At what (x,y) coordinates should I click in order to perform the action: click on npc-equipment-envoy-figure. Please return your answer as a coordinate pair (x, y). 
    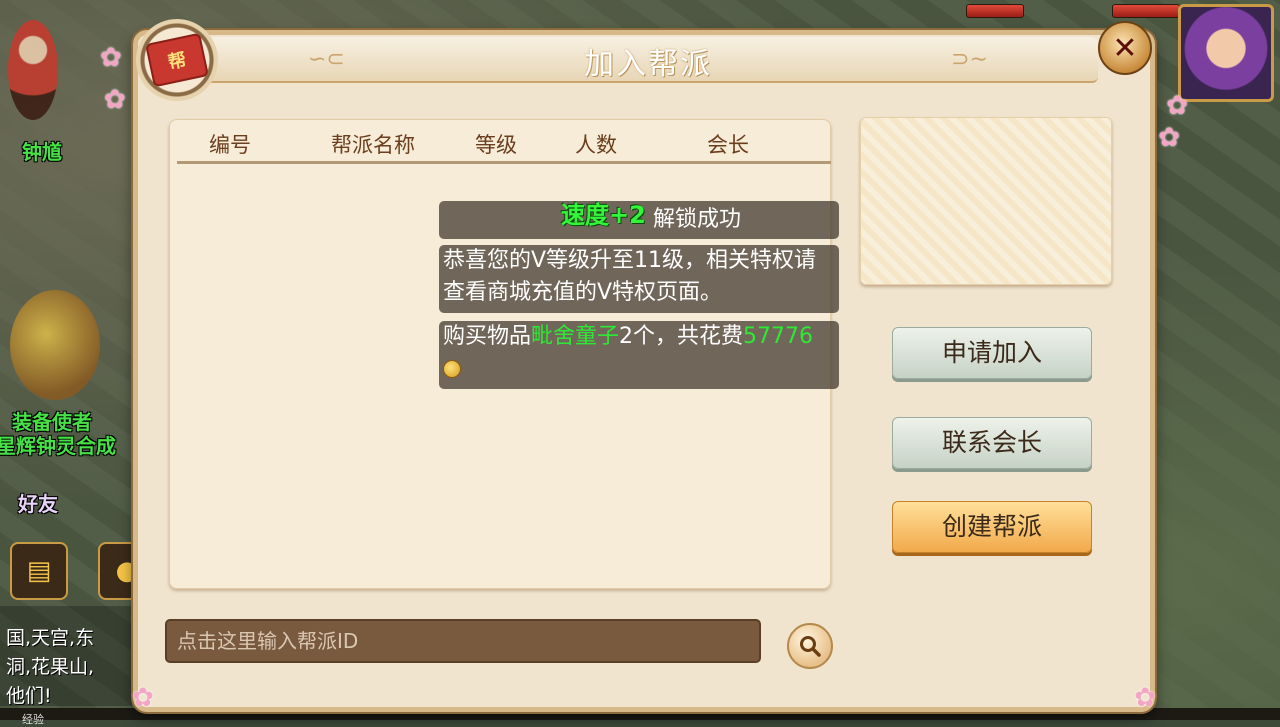
    Looking at the image, I should click on (55, 345).